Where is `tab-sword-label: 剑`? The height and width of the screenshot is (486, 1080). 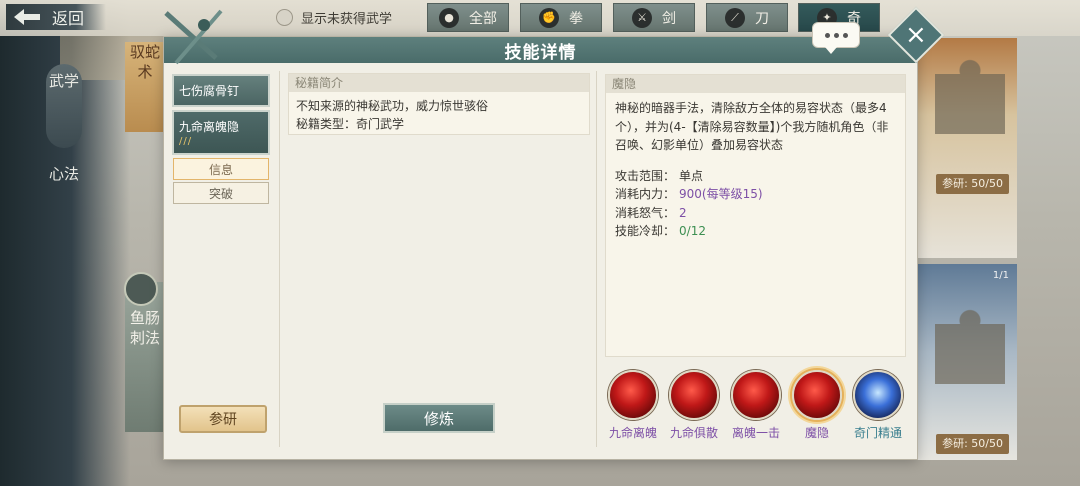
tab-sword-label: 剑 is located at coordinates (669, 18).